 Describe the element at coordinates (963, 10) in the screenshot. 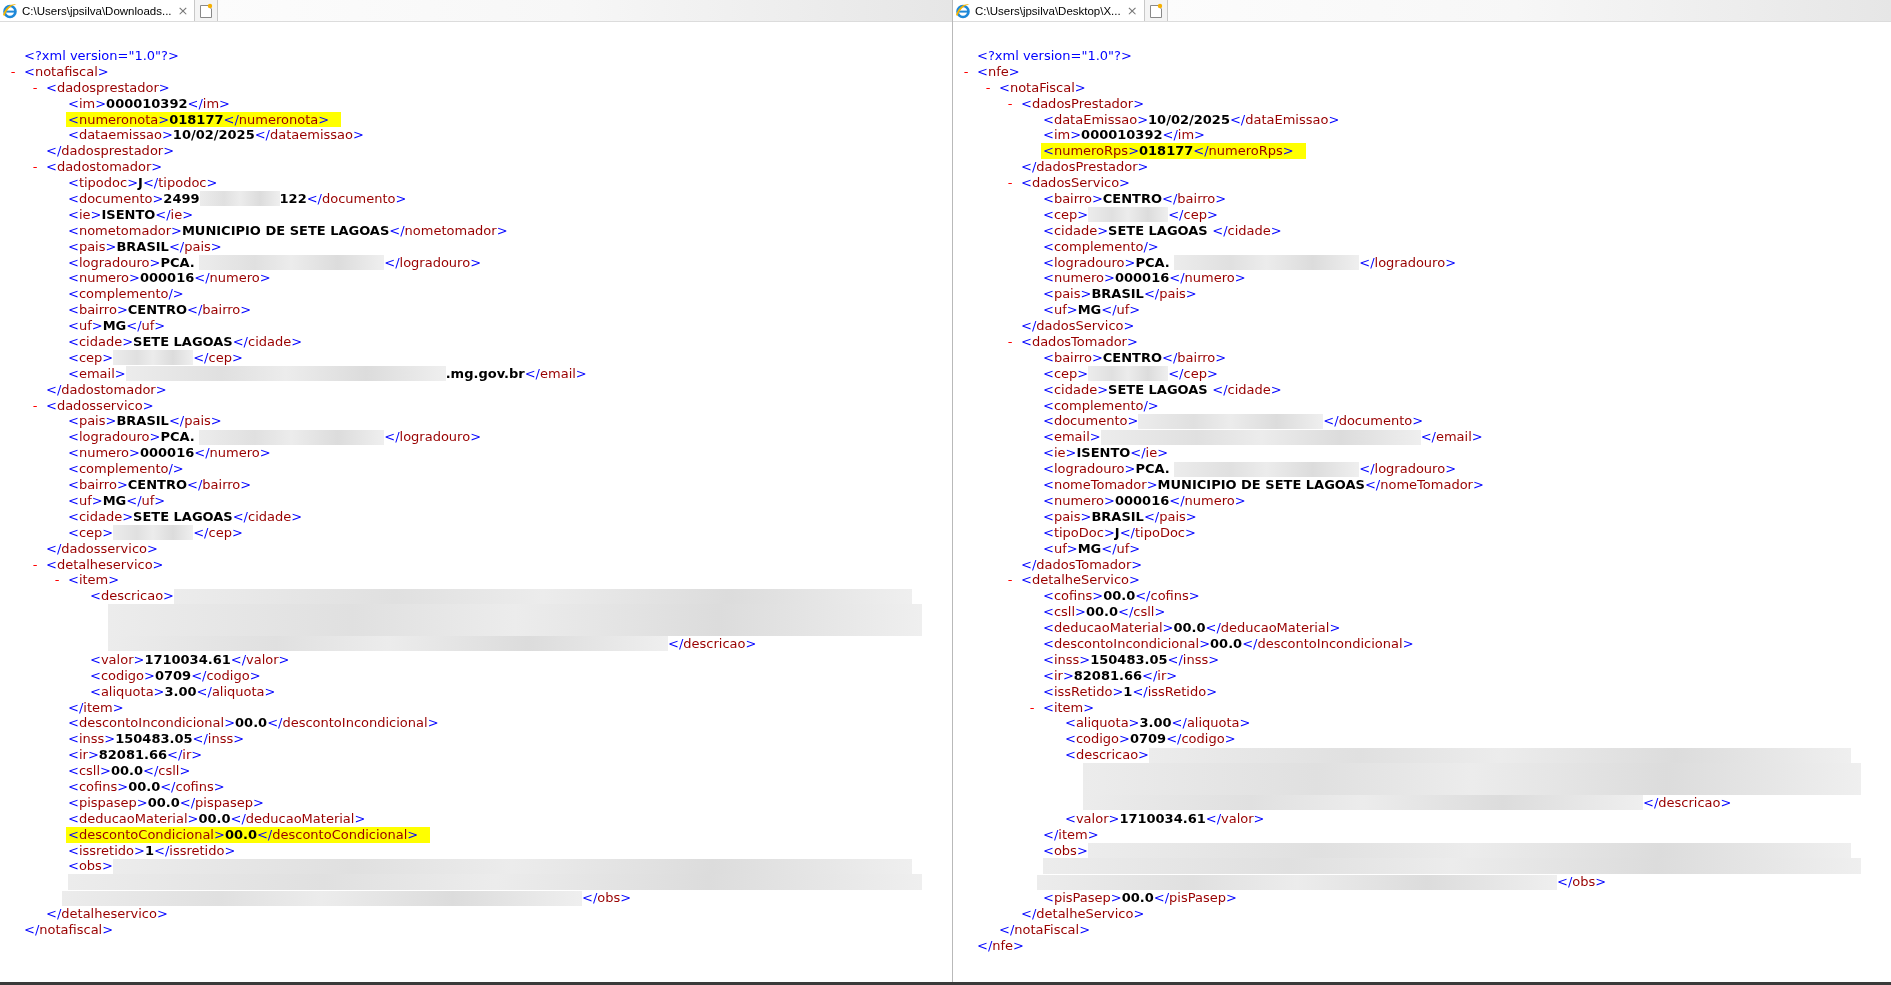

I see `browser-icon` at that location.